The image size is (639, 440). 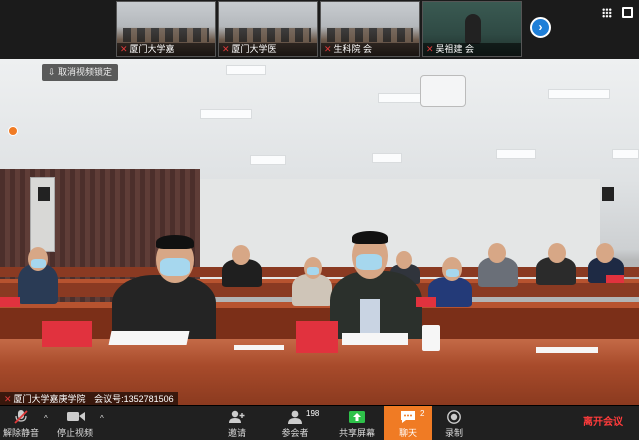 I want to click on record-button: 录制, so click(x=454, y=423).